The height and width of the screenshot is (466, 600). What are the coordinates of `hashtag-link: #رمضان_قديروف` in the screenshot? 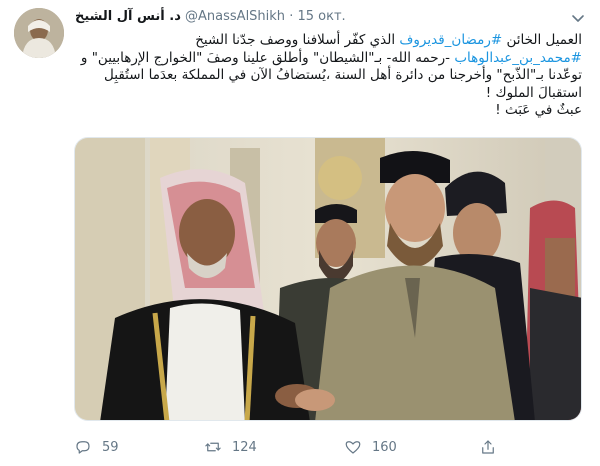 It's located at (450, 40).